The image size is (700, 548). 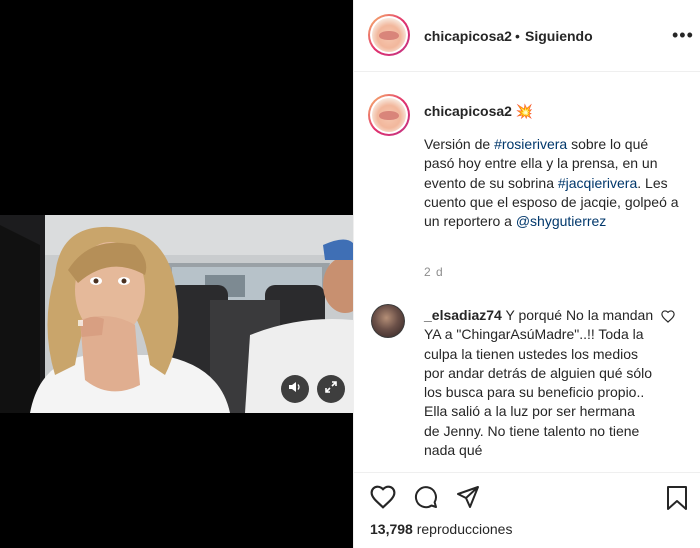 I want to click on more-options-icon: •••, so click(x=683, y=35).